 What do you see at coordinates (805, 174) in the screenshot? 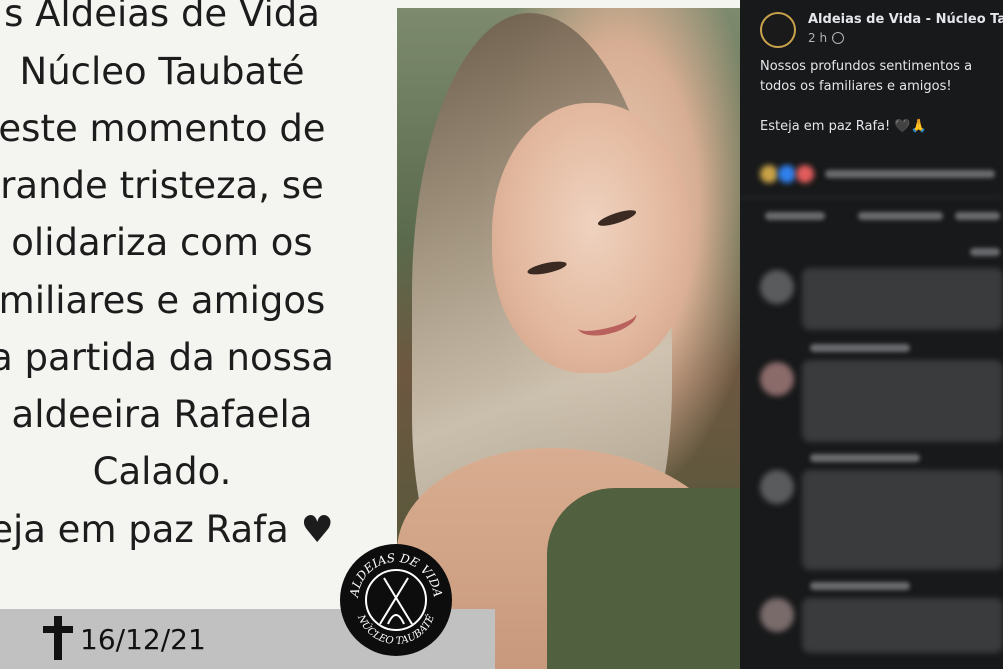
I see `heart-icon` at bounding box center [805, 174].